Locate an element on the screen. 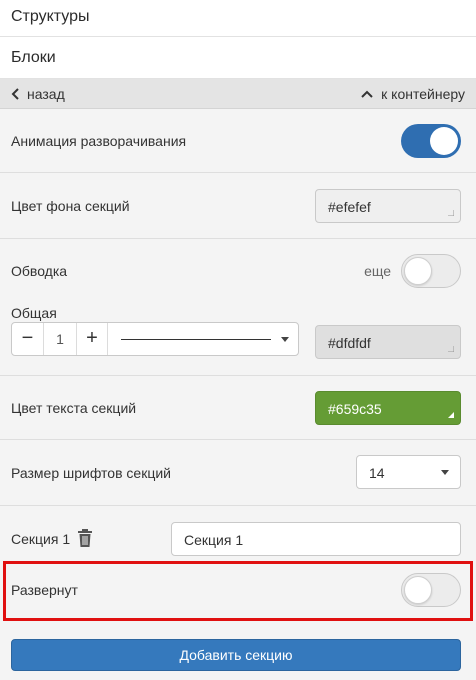  section1-label: Секция 1 is located at coordinates (41, 539).